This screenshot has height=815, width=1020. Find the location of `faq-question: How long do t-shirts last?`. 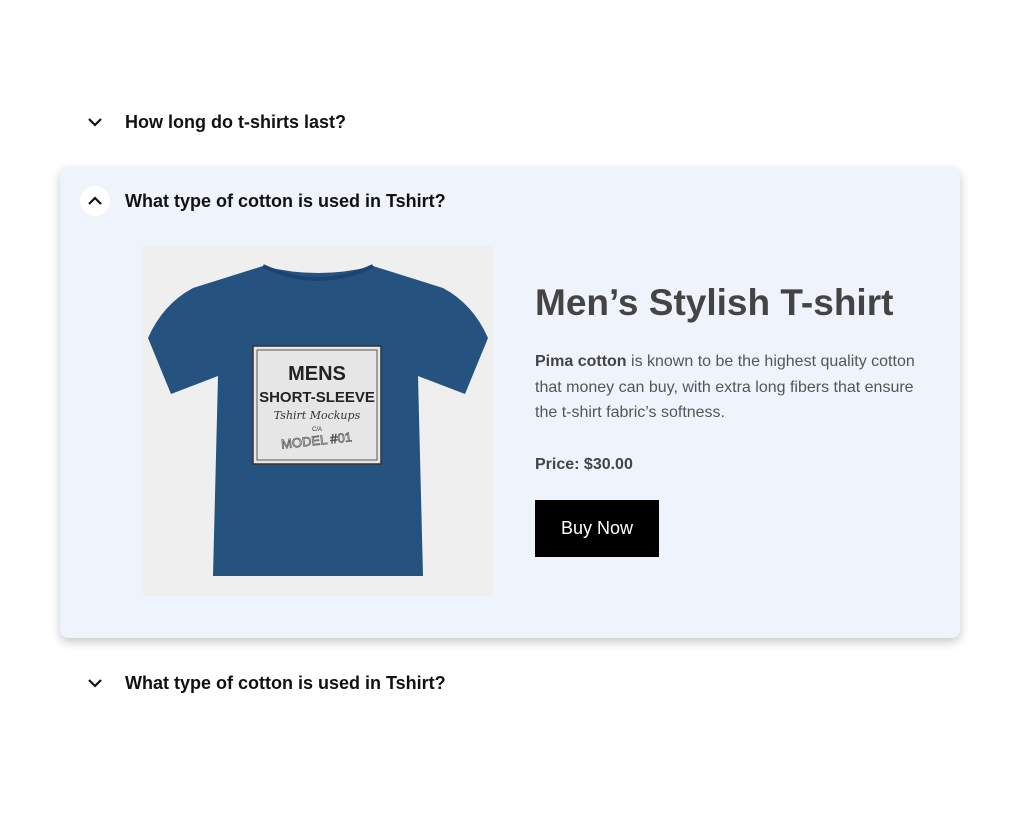

faq-question: How long do t-shirts last? is located at coordinates (235, 121).